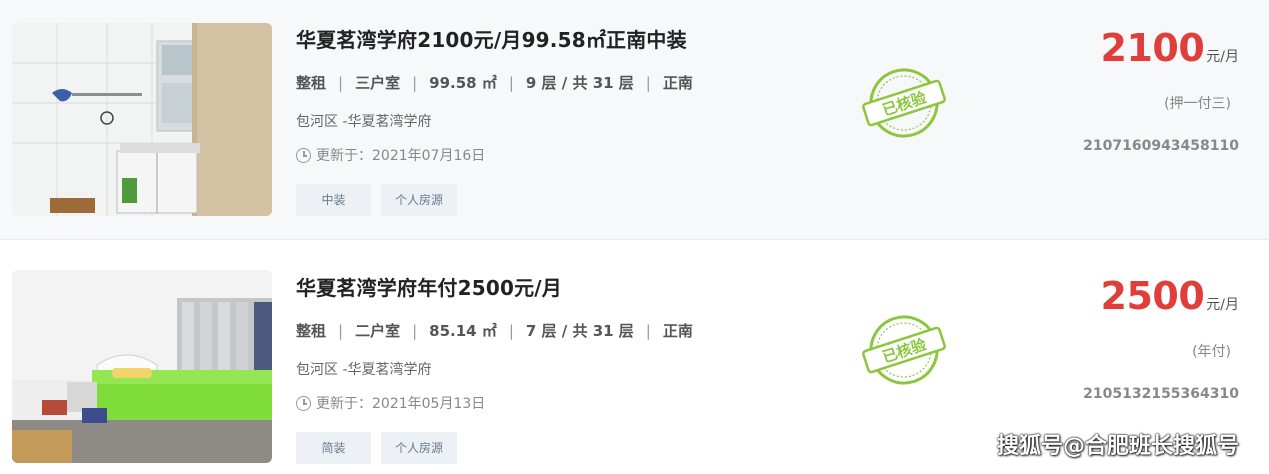  What do you see at coordinates (579, 83) in the screenshot?
I see `floor-info: 9 层 / 共 31 层` at bounding box center [579, 83].